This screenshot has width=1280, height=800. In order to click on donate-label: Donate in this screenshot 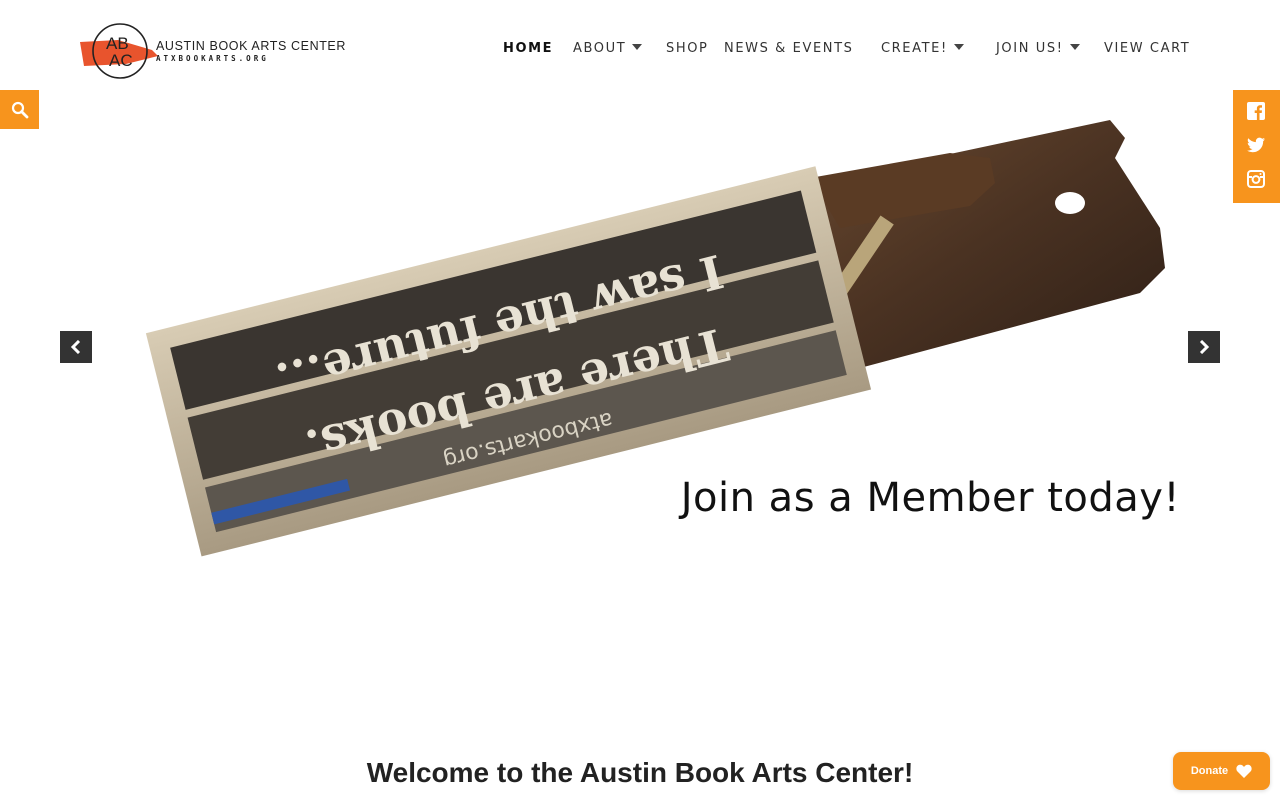, I will do `click(1209, 771)`.